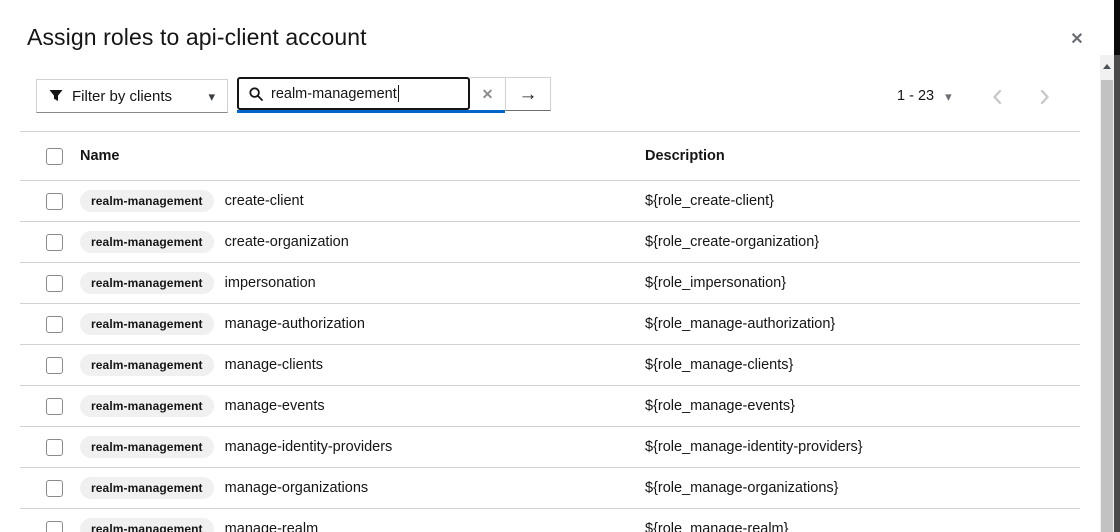  What do you see at coordinates (54, 156) in the screenshot?
I see `select-all-checkbox` at bounding box center [54, 156].